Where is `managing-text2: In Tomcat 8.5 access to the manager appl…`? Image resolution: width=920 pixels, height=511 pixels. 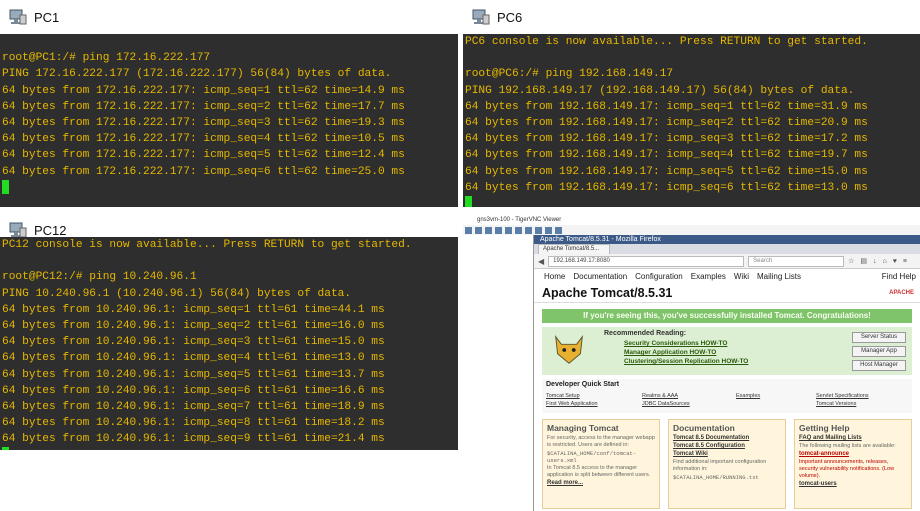
managing-text2: In Tomcat 8.5 access to the manager appl… is located at coordinates (599, 471).